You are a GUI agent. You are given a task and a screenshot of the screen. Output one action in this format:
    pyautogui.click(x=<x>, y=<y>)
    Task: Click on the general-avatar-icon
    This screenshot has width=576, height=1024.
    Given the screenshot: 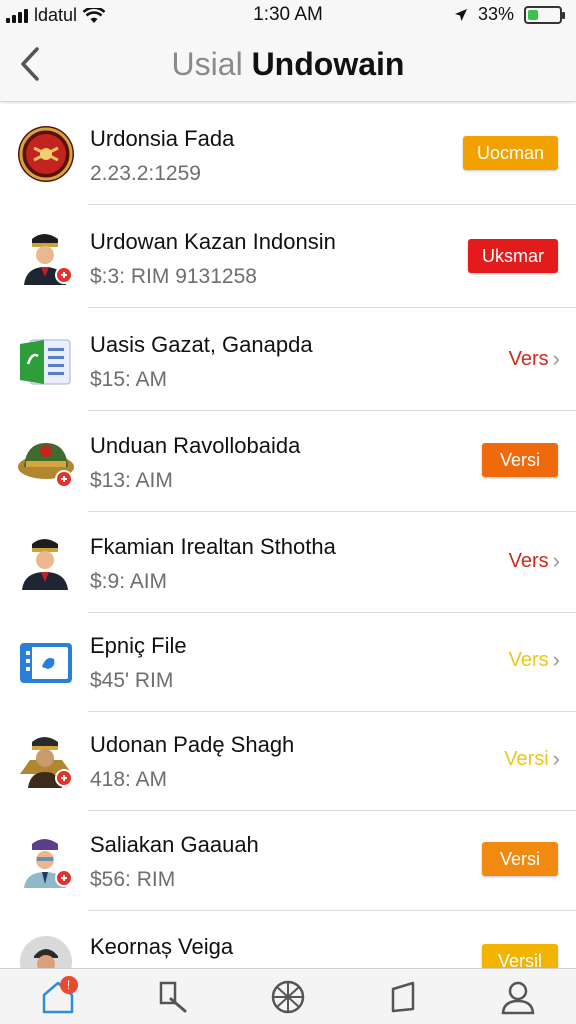 What is the action you would take?
    pyautogui.click(x=46, y=760)
    